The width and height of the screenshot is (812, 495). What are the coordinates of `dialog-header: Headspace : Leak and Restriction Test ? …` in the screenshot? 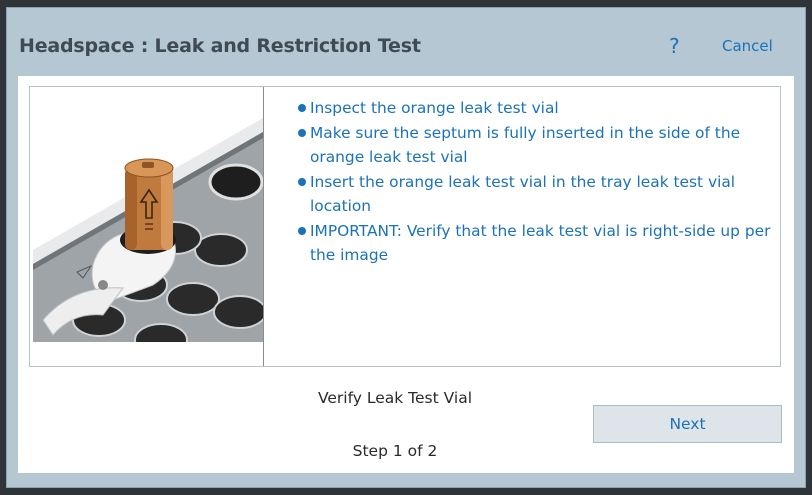 It's located at (406, 42).